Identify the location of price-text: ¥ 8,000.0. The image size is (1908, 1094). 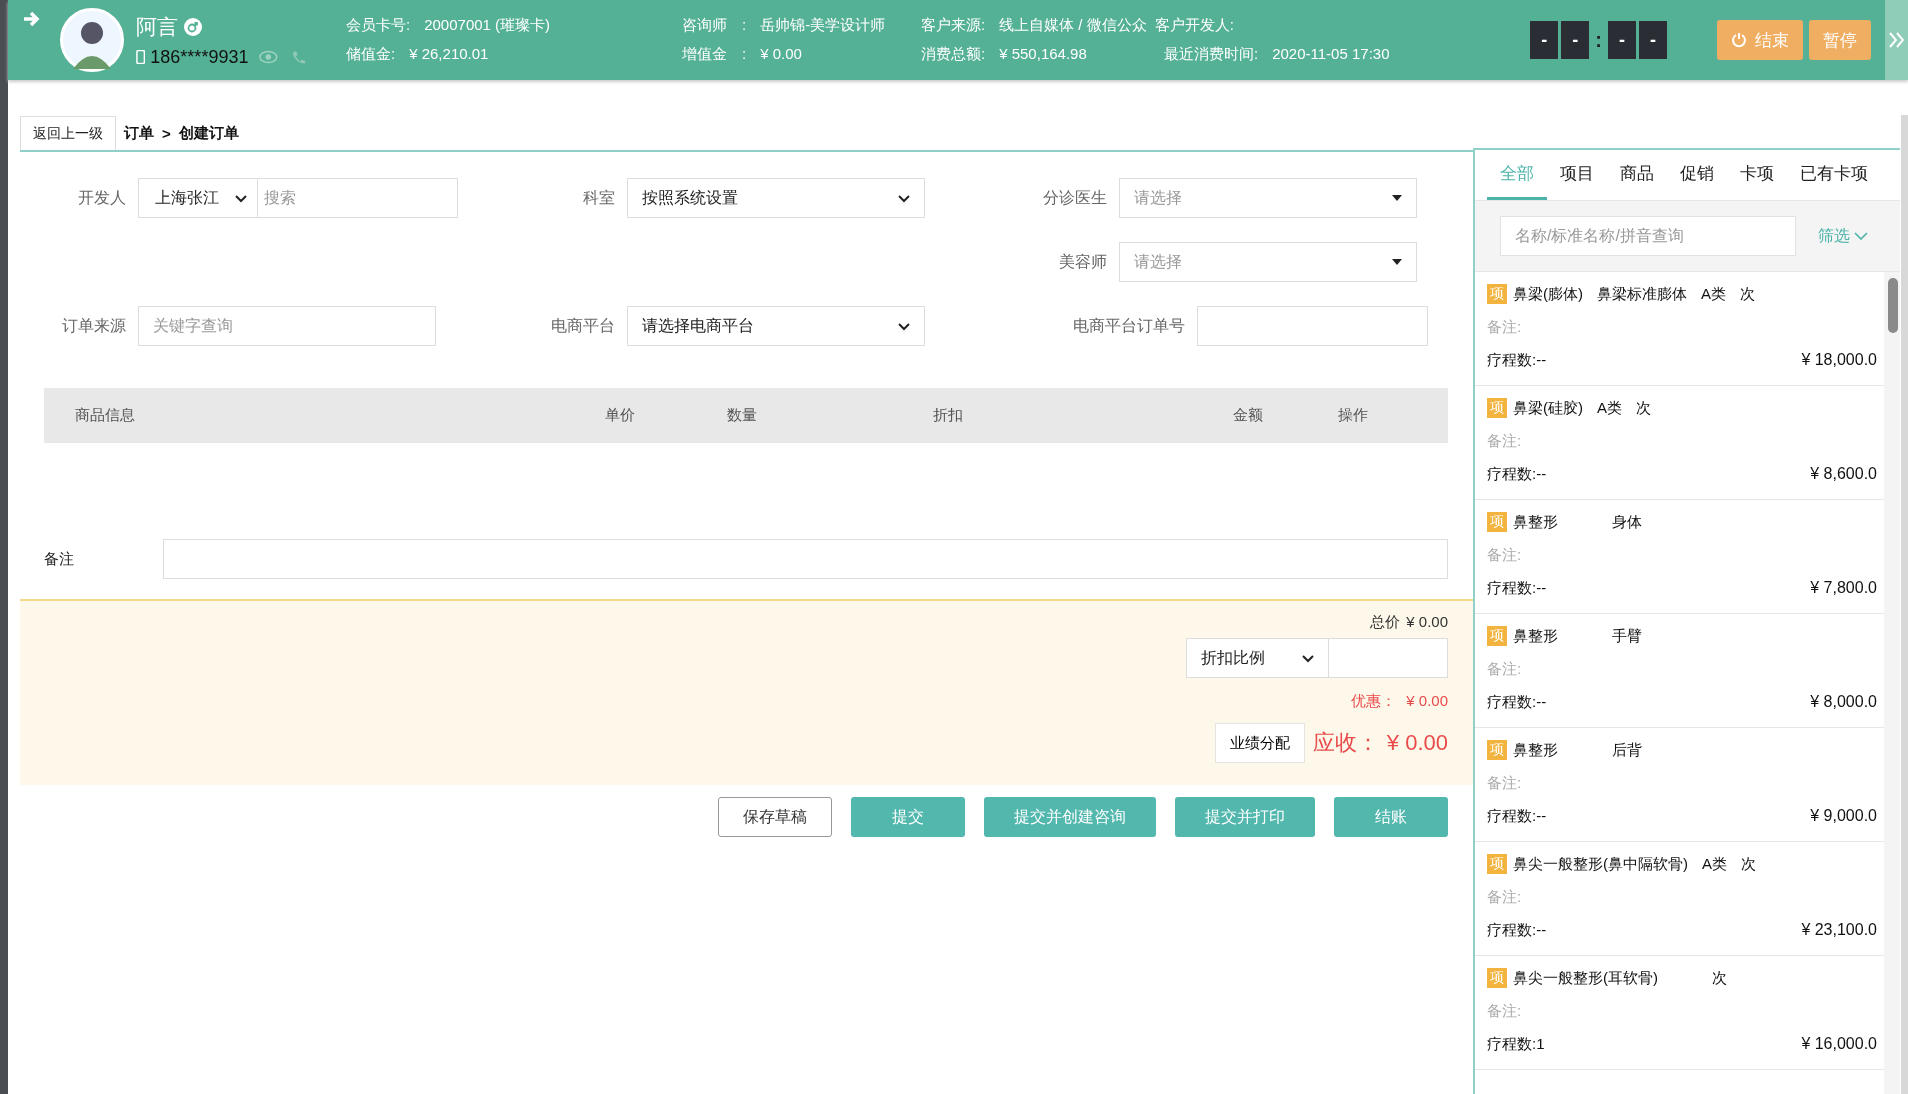
(1843, 702).